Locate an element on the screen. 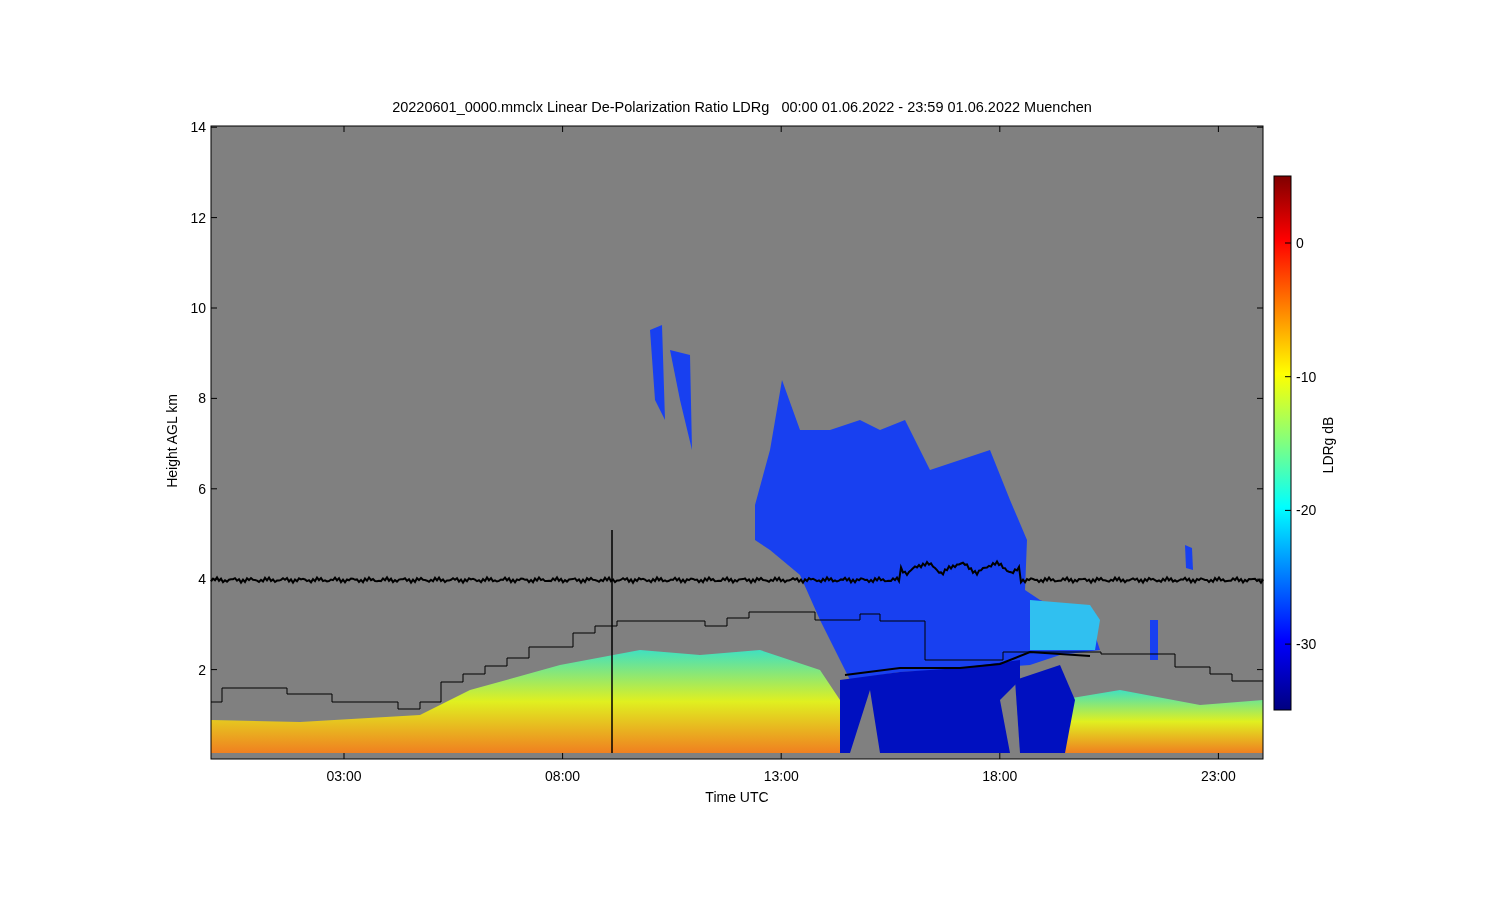 This screenshot has height=900, width=1500. x-tick-label: 23:00 is located at coordinates (1218, 776).